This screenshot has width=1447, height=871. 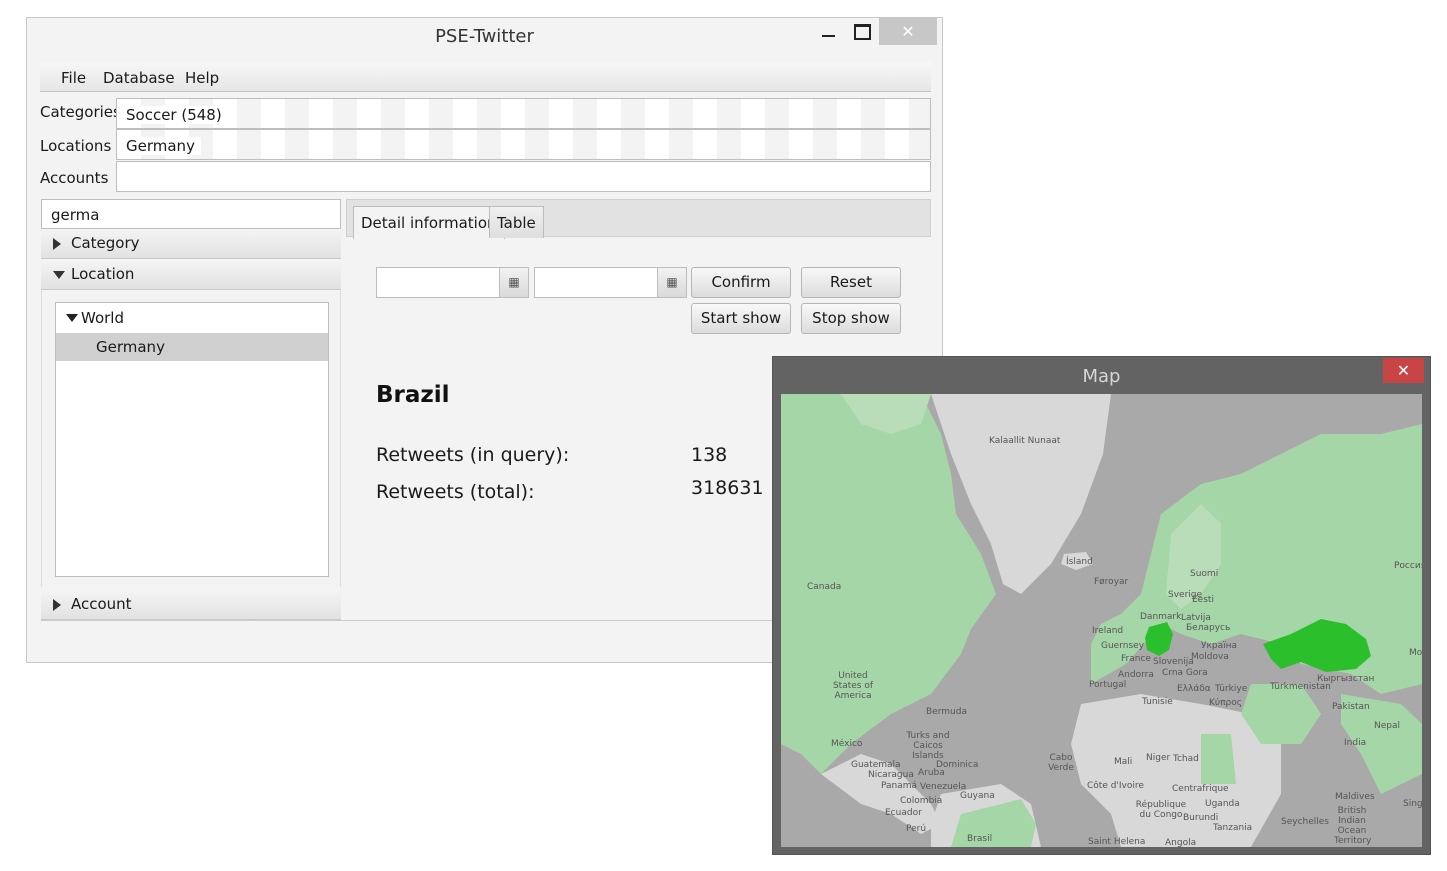 What do you see at coordinates (1115, 786) in the screenshot?
I see `map-label: Côte d'Ivoire` at bounding box center [1115, 786].